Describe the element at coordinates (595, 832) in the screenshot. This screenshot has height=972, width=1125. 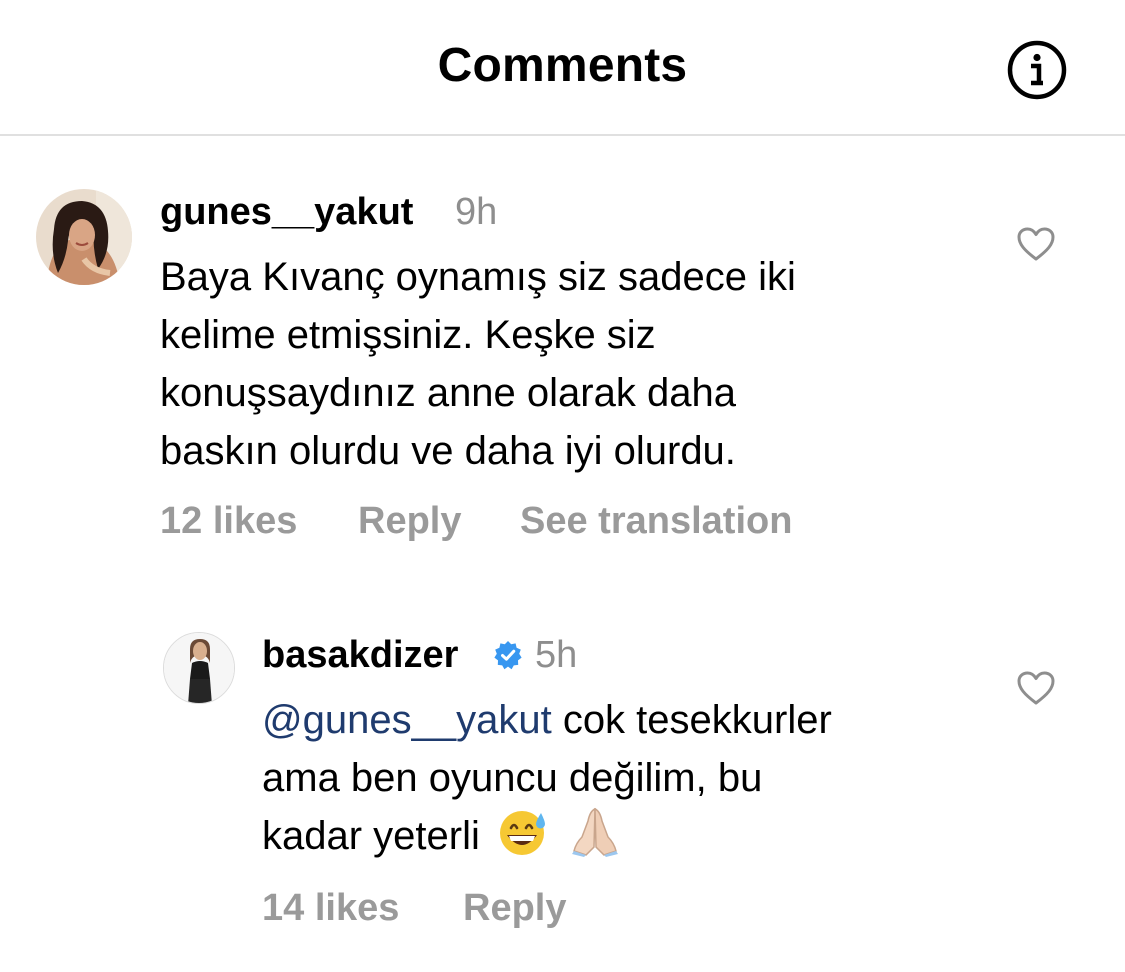
I see `folded-hands-emoji` at that location.